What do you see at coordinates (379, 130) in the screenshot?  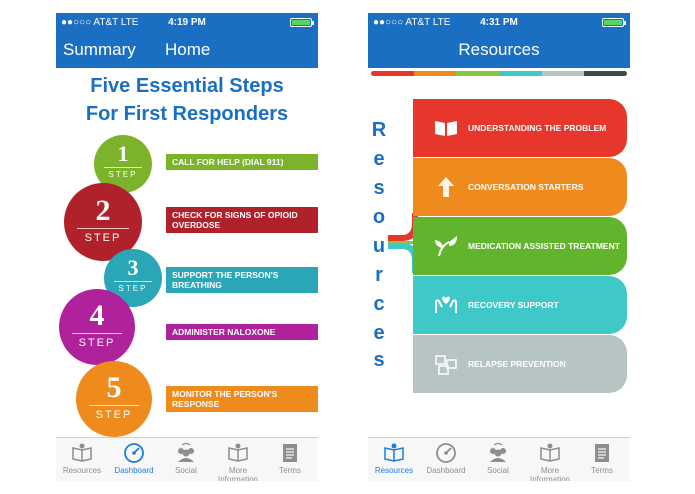 I see `vertical-letter: R` at bounding box center [379, 130].